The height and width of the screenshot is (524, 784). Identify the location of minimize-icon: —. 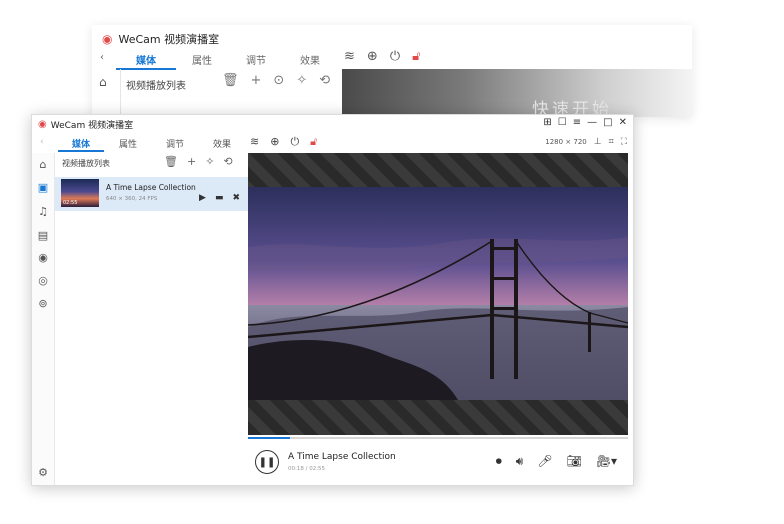
(592, 122).